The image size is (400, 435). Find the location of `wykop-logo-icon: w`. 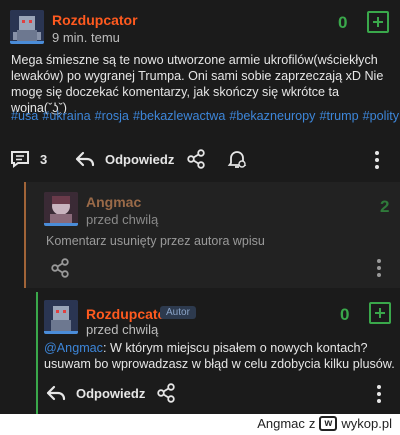

wykop-logo-icon: w is located at coordinates (328, 423).